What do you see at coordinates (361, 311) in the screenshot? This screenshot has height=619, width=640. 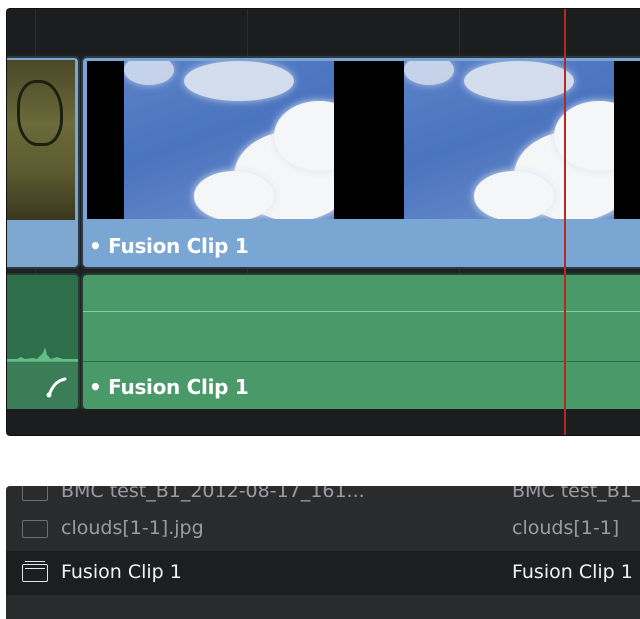 I see `audio-level-line` at bounding box center [361, 311].